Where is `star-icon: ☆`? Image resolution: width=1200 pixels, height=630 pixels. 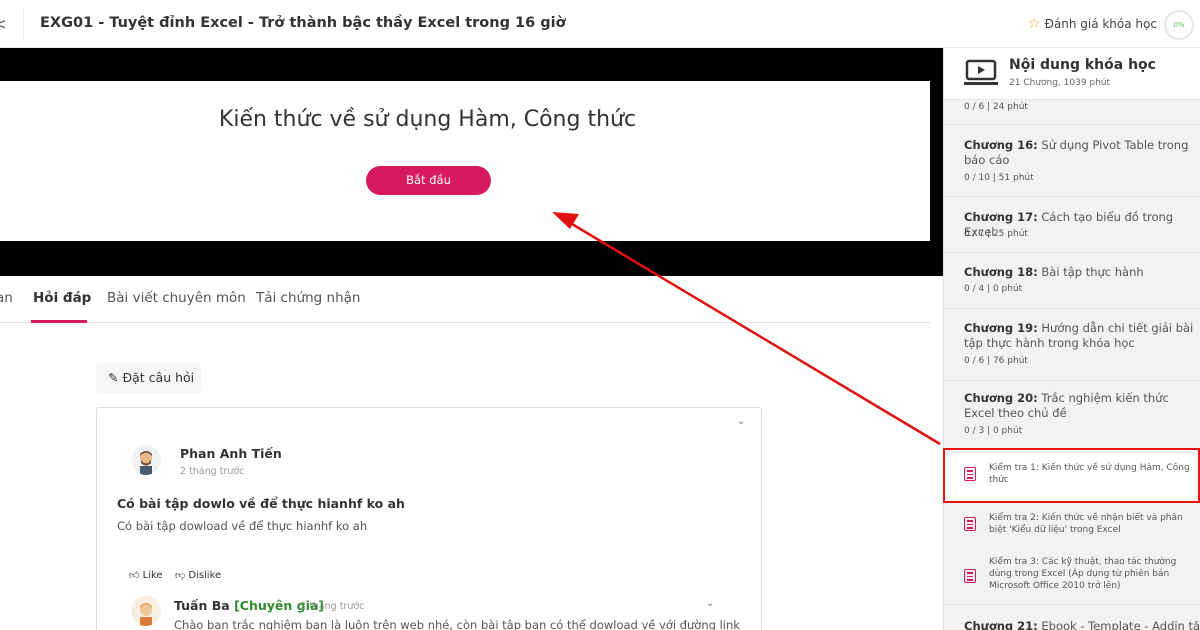 star-icon: ☆ is located at coordinates (1034, 24).